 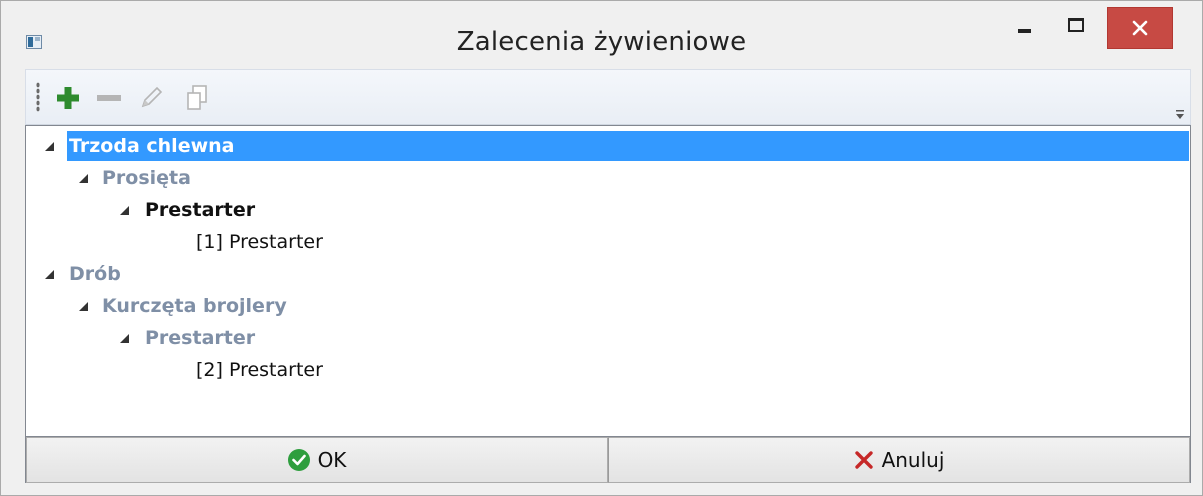 I want to click on tree-node-label: Prosięta, so click(x=146, y=178).